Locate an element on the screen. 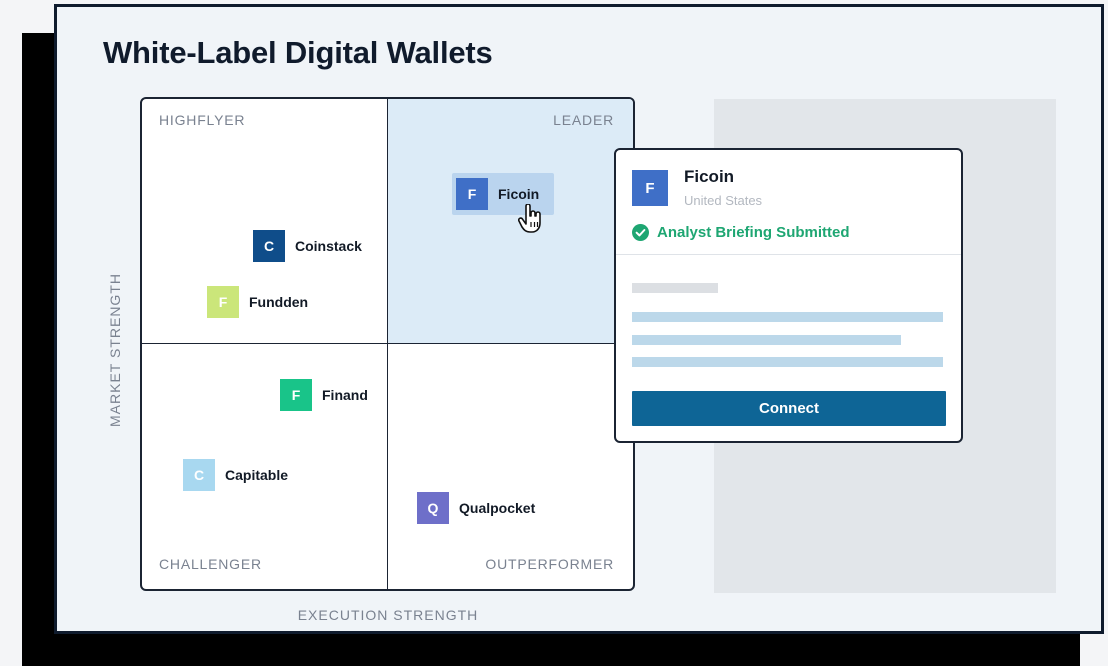 This screenshot has height=666, width=1108. quadrant-label-highflyer: HIGHFLYER is located at coordinates (202, 120).